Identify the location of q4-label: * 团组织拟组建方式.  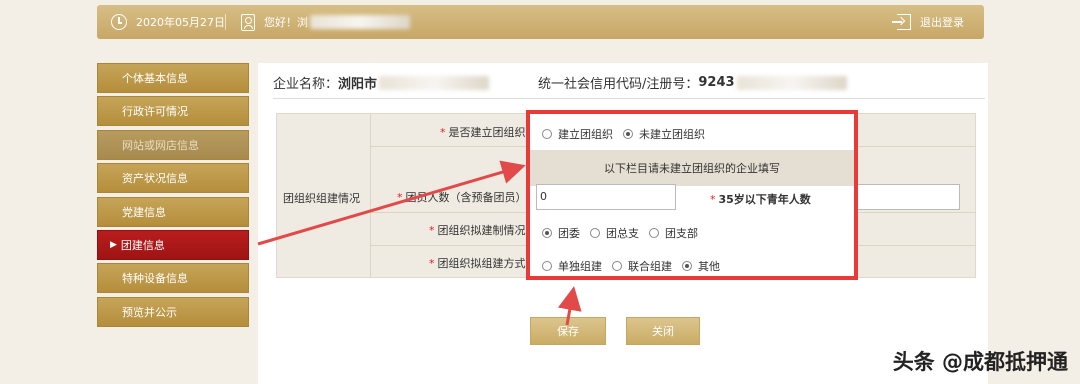
(477, 263).